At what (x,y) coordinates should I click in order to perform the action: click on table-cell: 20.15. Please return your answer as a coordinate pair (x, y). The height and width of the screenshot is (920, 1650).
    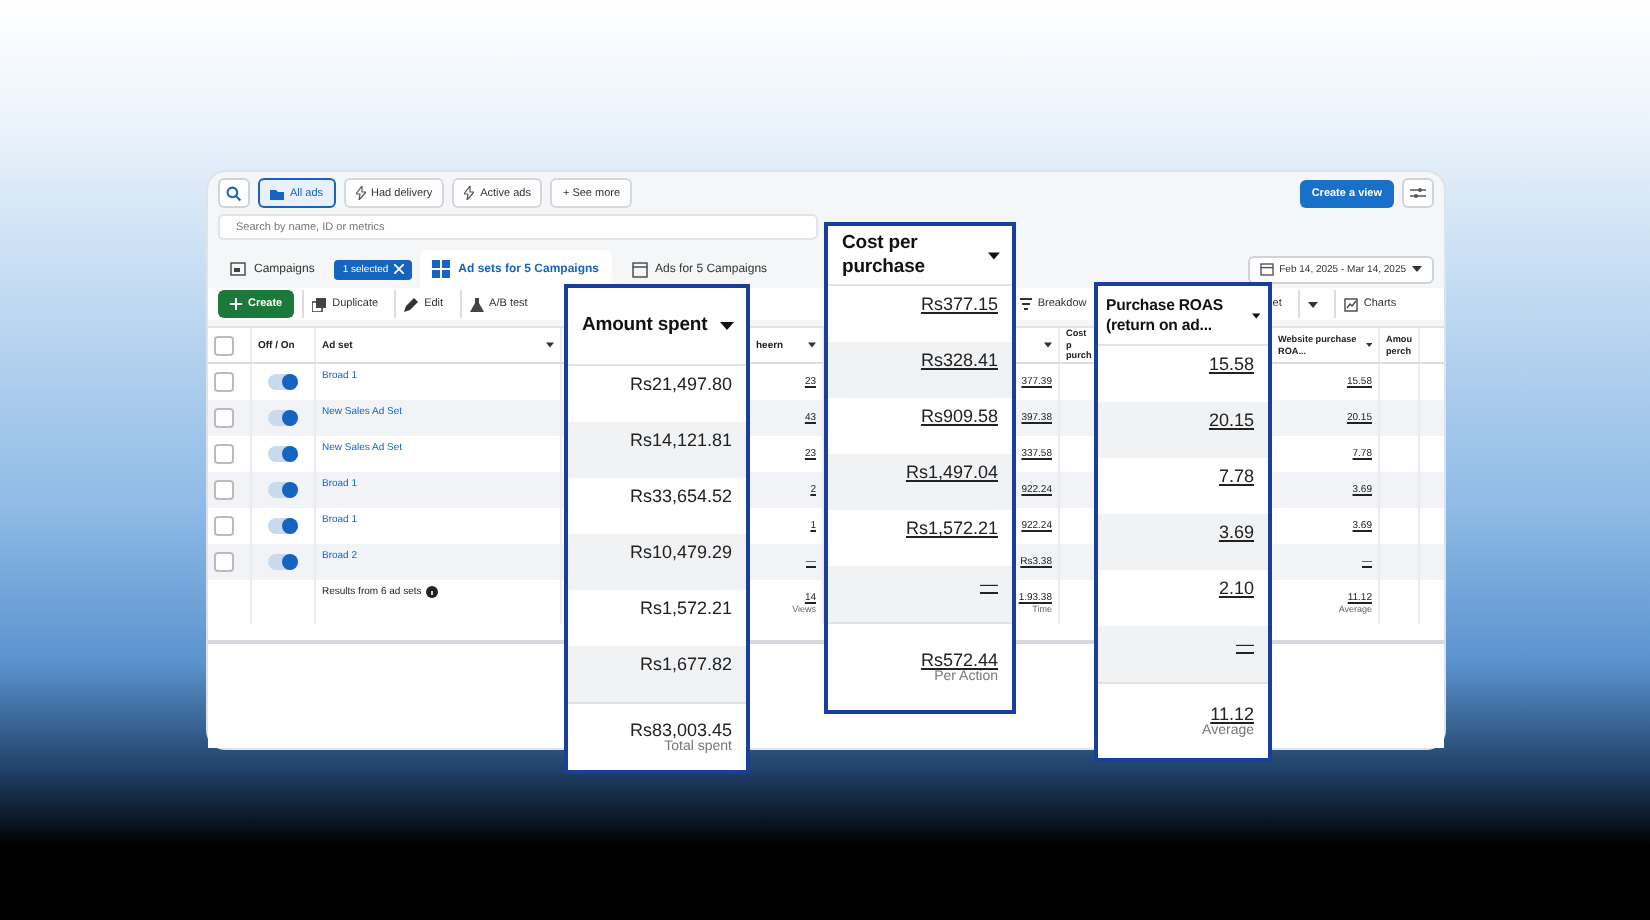
    Looking at the image, I should click on (1231, 420).